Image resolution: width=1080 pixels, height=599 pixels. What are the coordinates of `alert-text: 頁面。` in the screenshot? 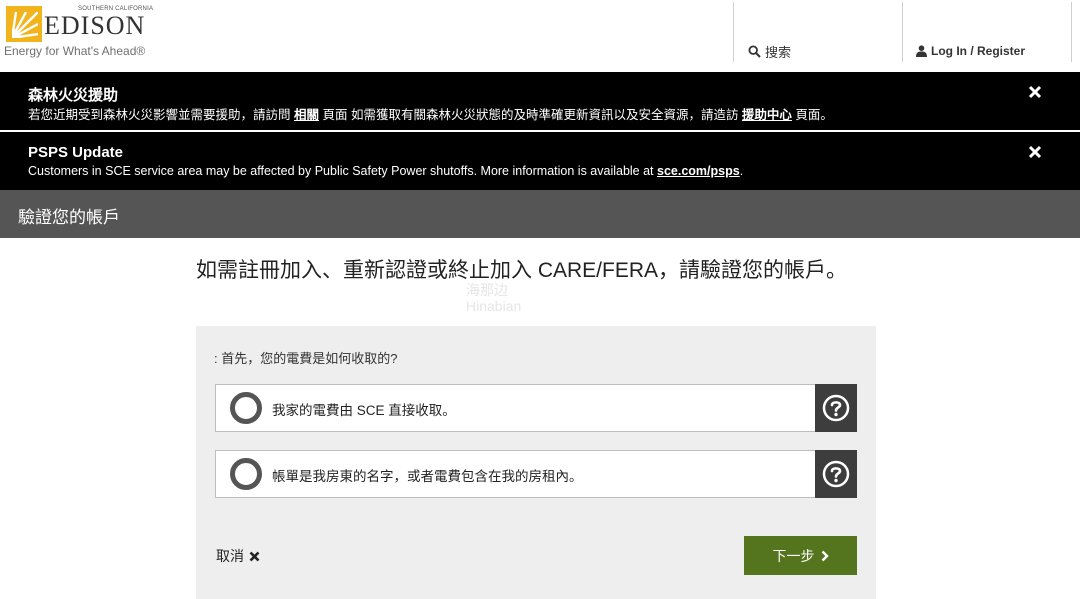 It's located at (812, 115).